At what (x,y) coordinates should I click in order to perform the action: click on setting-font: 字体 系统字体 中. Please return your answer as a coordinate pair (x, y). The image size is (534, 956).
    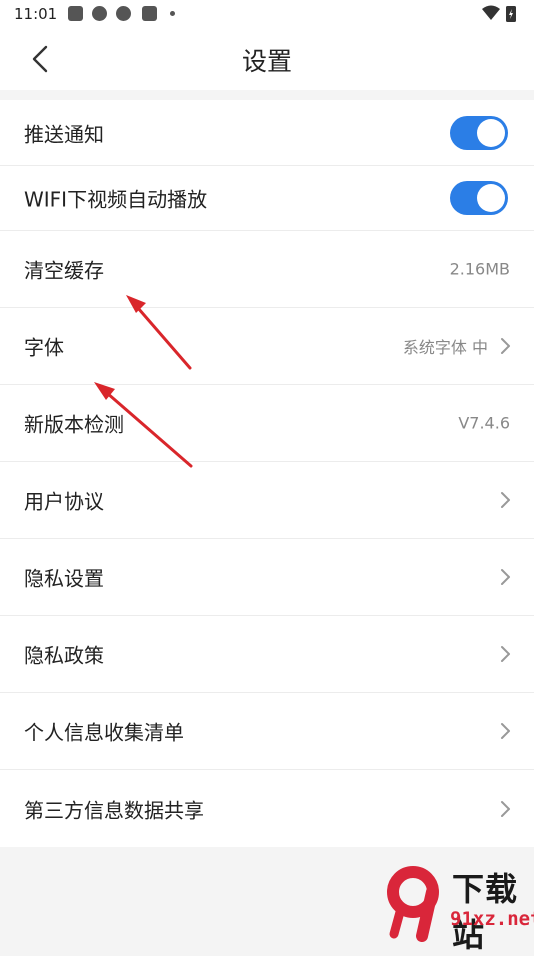
    Looking at the image, I should click on (267, 346).